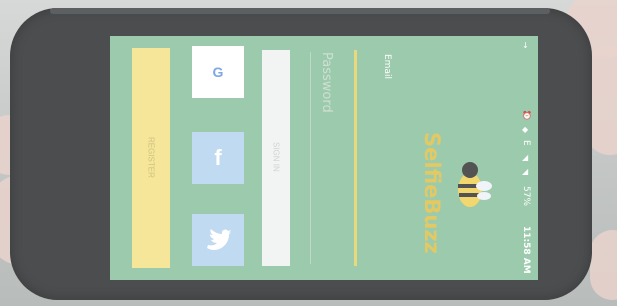  Describe the element at coordinates (475, 184) in the screenshot. I see `bee-logo-icon` at that location.